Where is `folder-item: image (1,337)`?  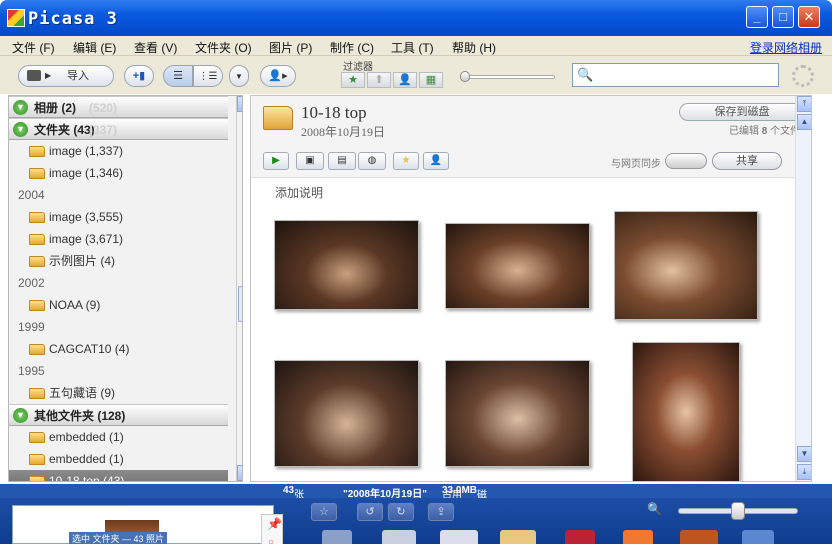
folder-item: image (1,337) is located at coordinates (118, 151).